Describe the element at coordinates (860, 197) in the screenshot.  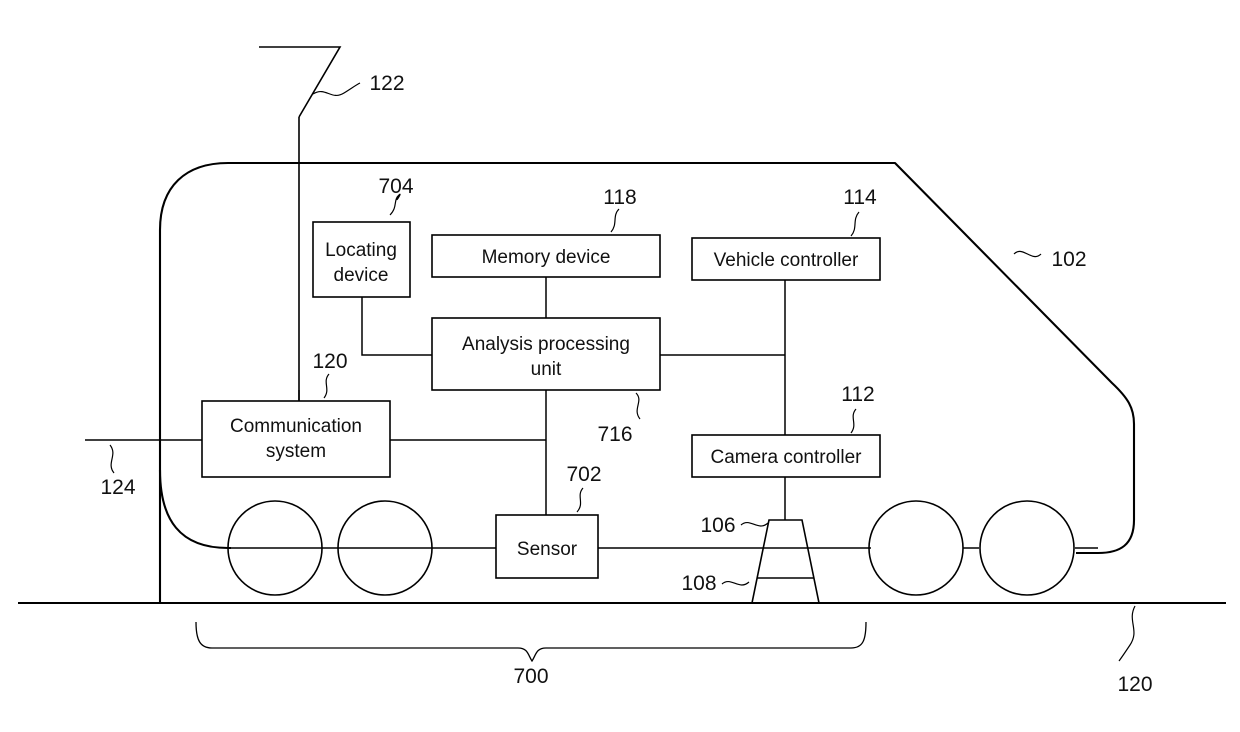
I see `ref-label-vehicle-controller: 114` at that location.